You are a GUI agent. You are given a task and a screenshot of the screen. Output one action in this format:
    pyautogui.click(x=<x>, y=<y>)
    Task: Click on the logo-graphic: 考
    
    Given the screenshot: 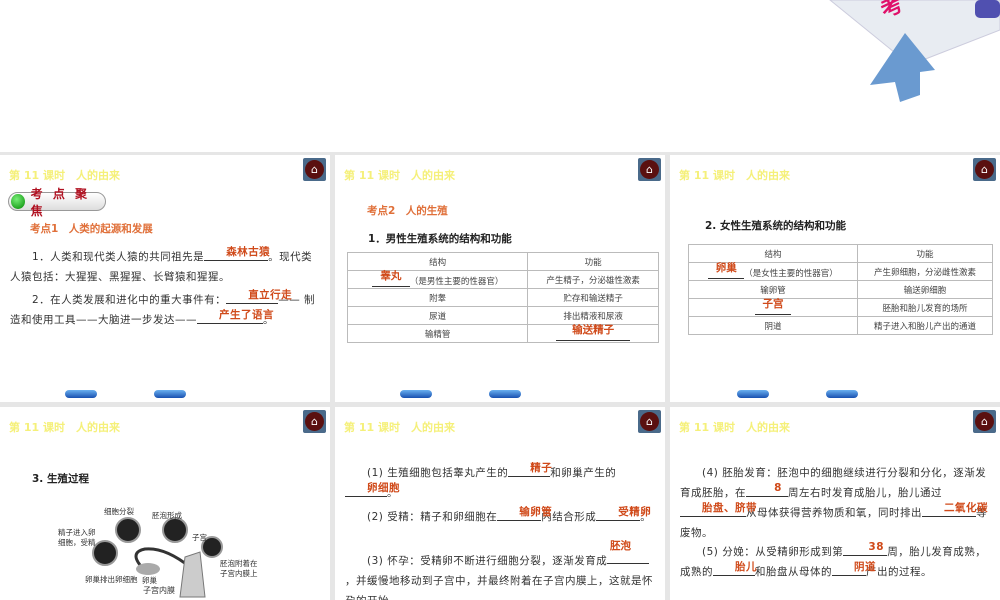 What is the action you would take?
    pyautogui.click(x=900, y=75)
    